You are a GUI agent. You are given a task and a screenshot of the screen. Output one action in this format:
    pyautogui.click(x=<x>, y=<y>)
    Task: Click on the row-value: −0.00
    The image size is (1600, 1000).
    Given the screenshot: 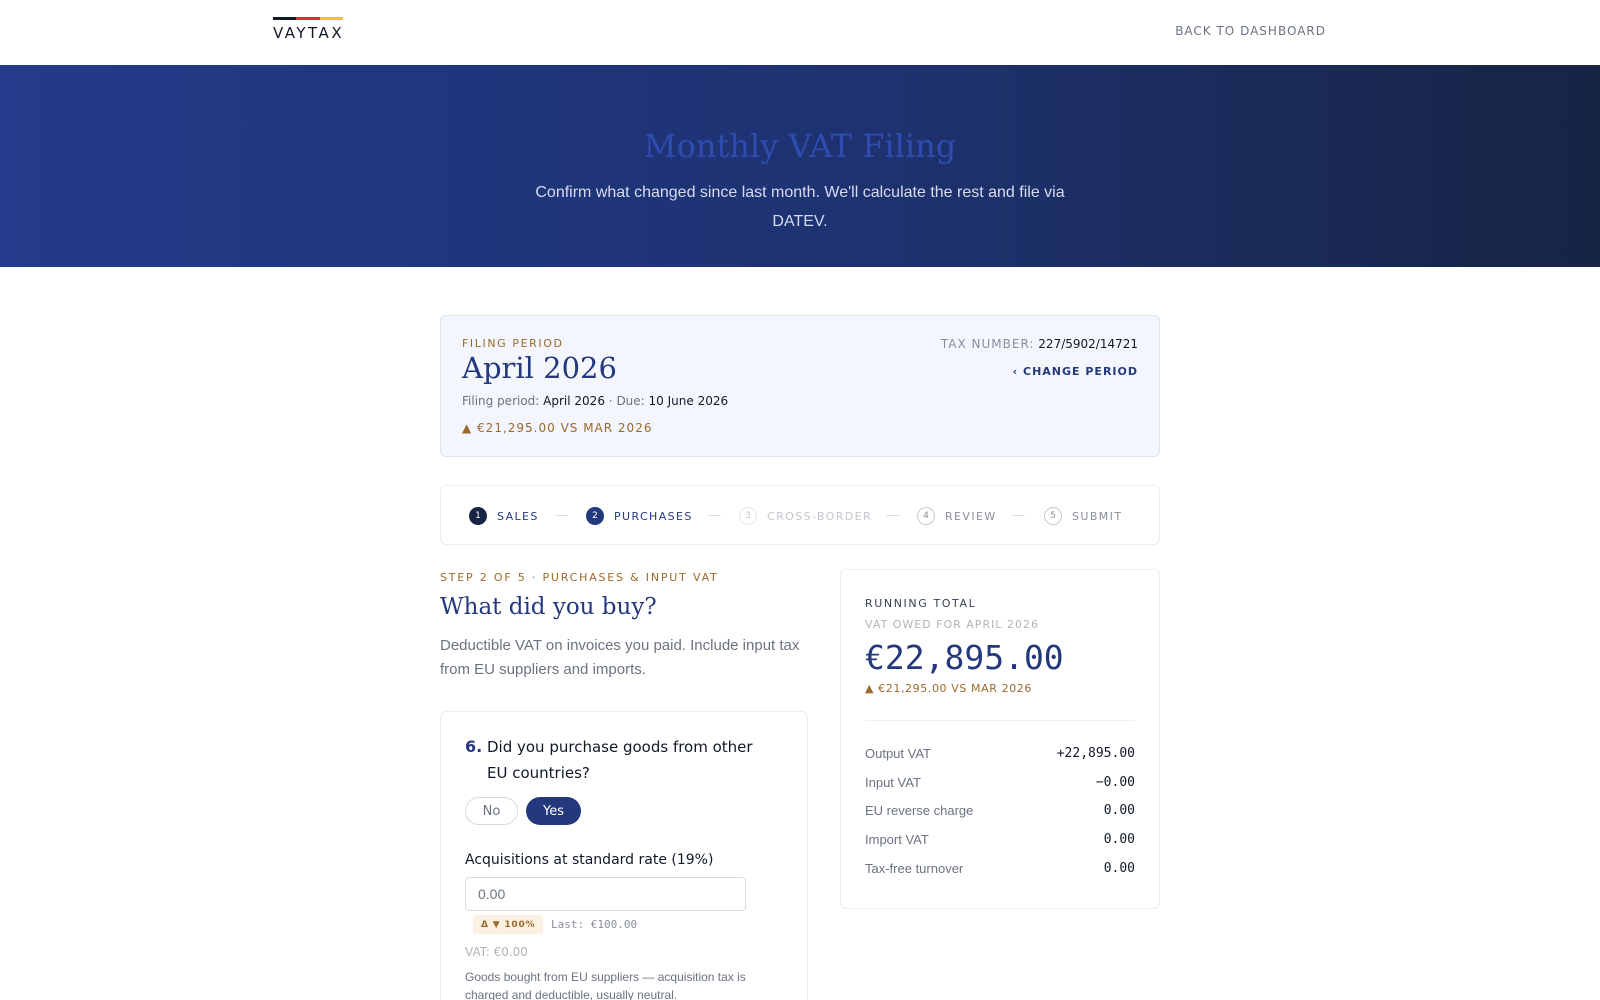 What is the action you would take?
    pyautogui.click(x=1115, y=782)
    